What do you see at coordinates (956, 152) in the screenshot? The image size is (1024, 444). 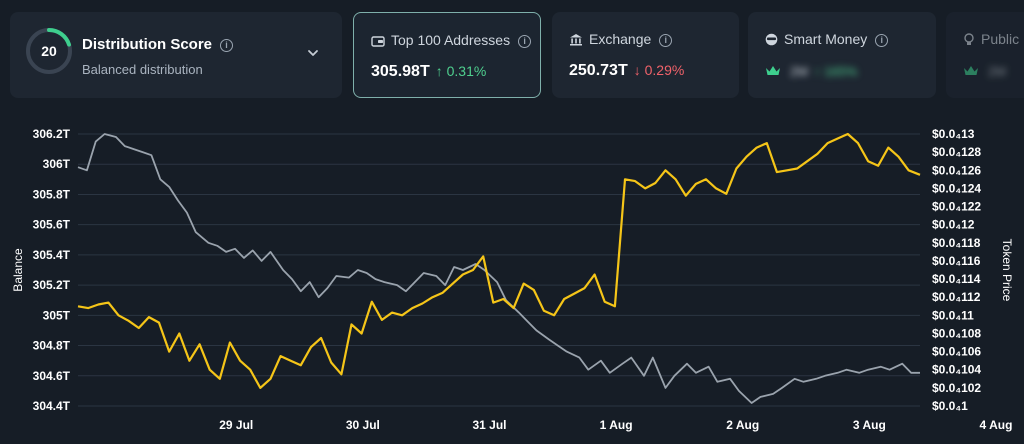 I see `y2-tick-label: $0.0₄128` at bounding box center [956, 152].